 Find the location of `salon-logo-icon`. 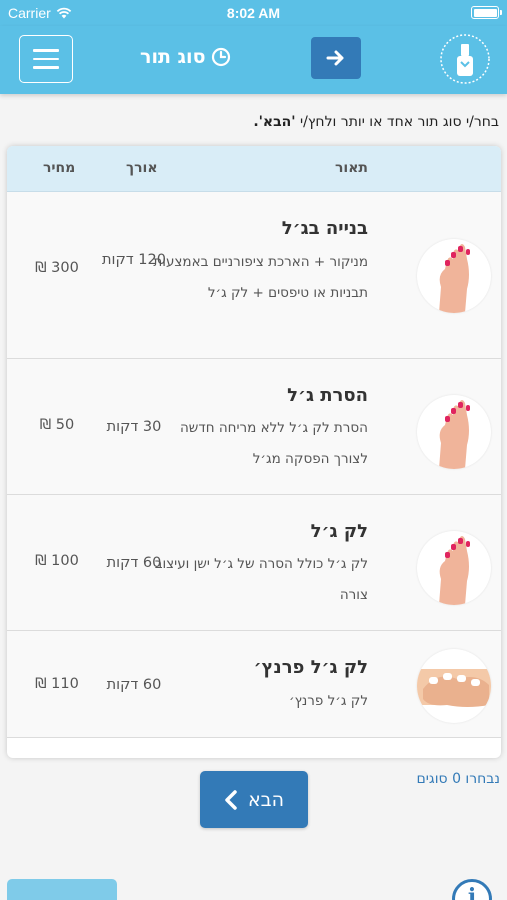

salon-logo-icon is located at coordinates (465, 59).